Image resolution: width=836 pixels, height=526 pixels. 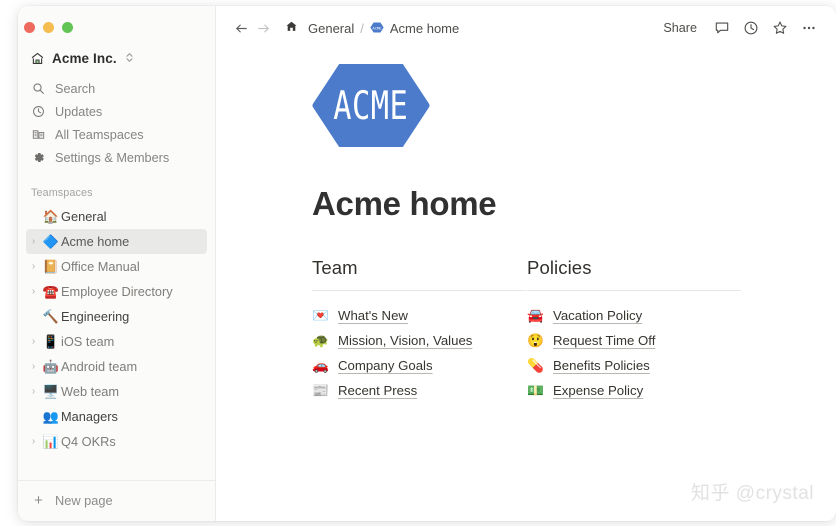 I want to click on sidebar-item-all-teamspaces: All Teamspaces, so click(x=116, y=134).